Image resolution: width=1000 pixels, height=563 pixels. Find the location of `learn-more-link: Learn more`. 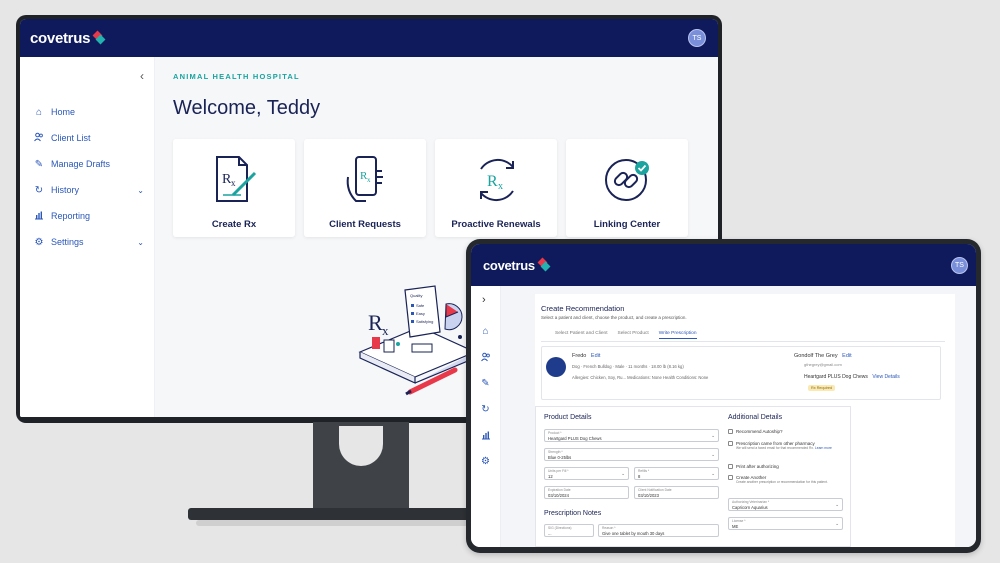

learn-more-link: Learn more is located at coordinates (823, 448).